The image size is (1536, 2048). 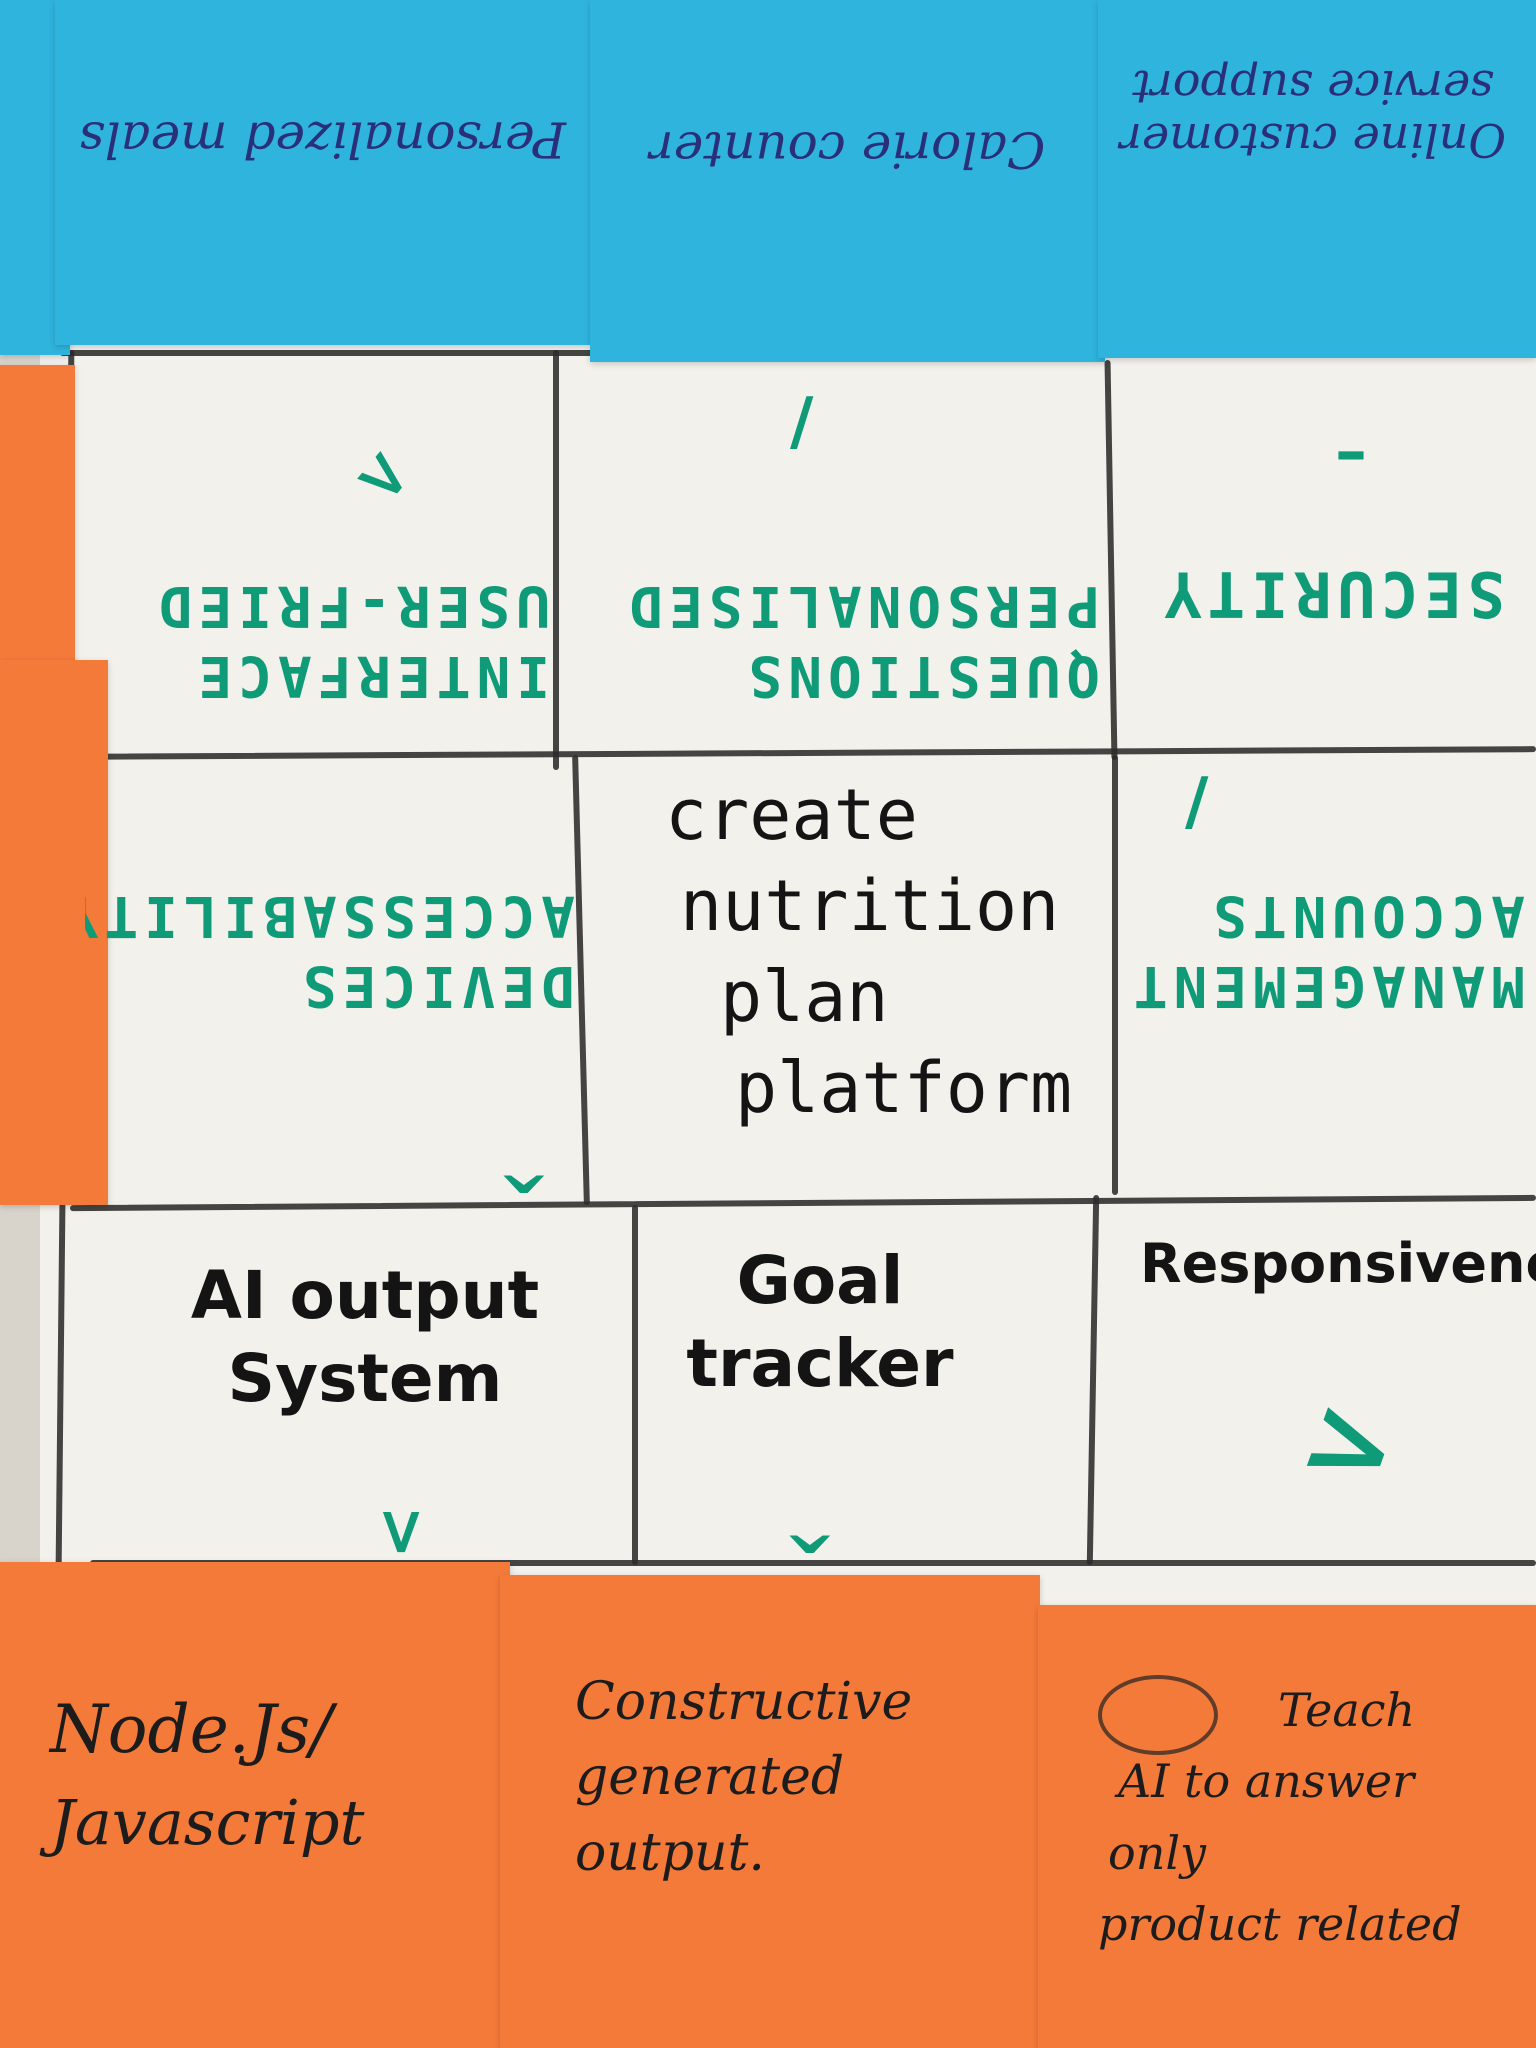 What do you see at coordinates (330, 915) in the screenshot?
I see `cell-line: ACCESSABILITY` at bounding box center [330, 915].